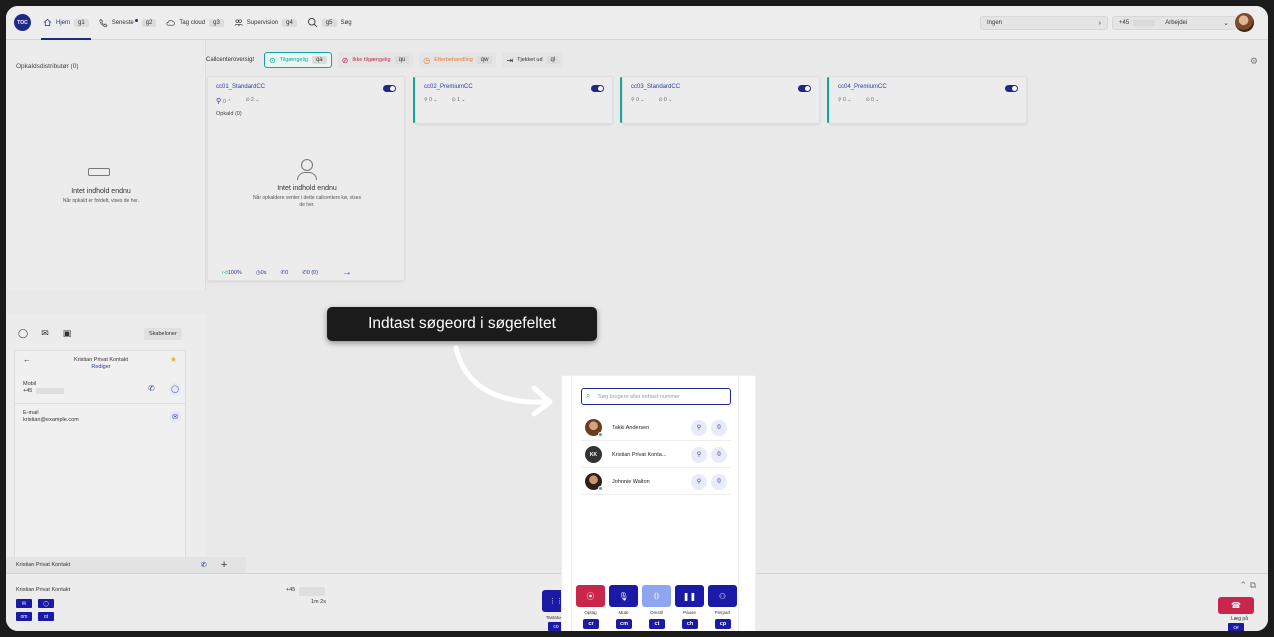 The height and width of the screenshot is (637, 1274). I want to click on answer-rate: 👍︎100%, so click(232, 273).